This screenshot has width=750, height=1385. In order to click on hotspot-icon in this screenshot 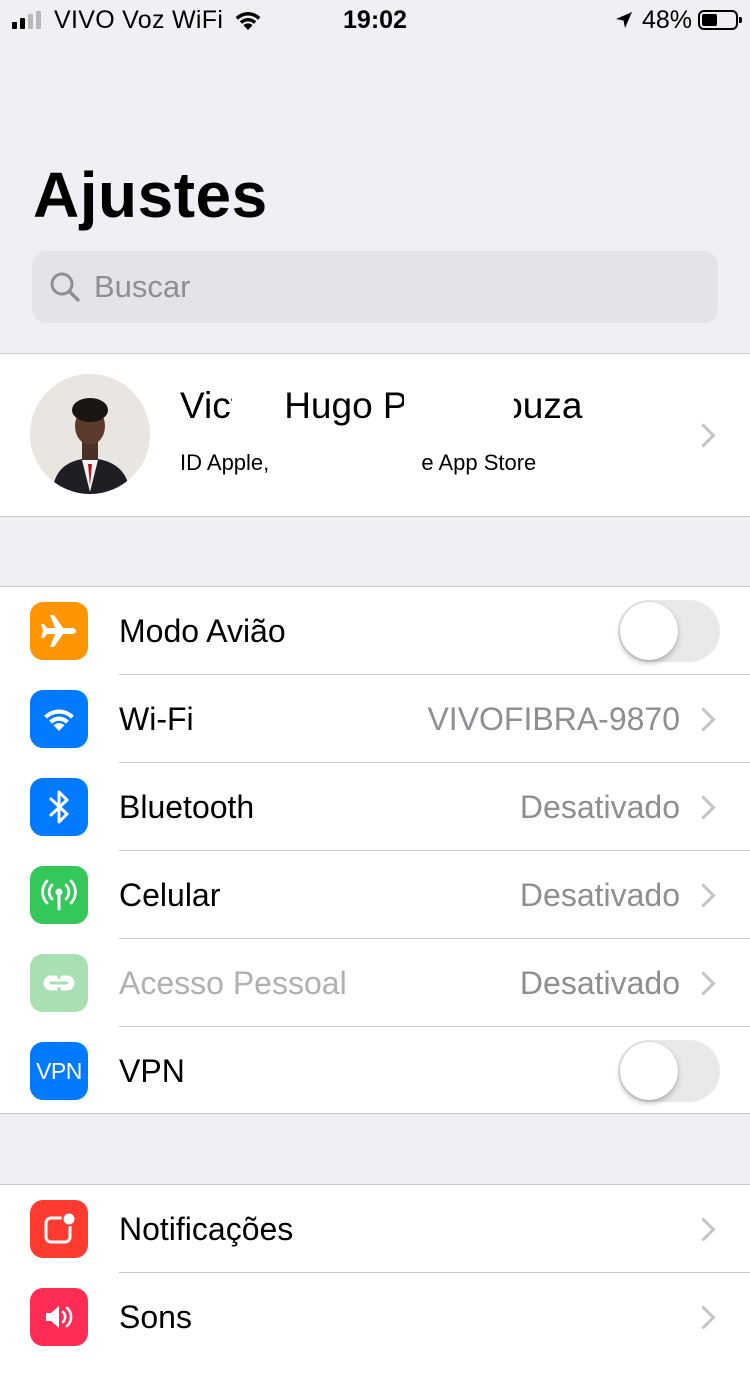, I will do `click(59, 983)`.